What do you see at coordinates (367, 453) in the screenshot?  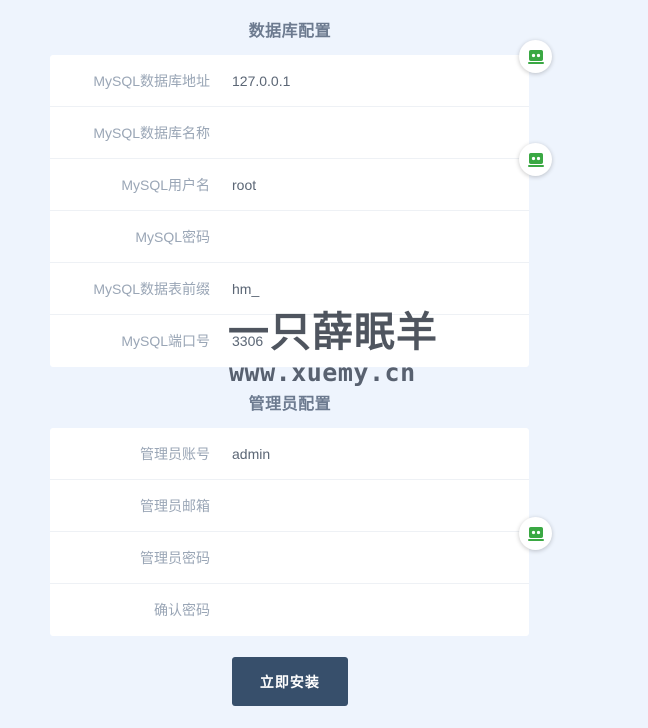 I see `admin-account-input` at bounding box center [367, 453].